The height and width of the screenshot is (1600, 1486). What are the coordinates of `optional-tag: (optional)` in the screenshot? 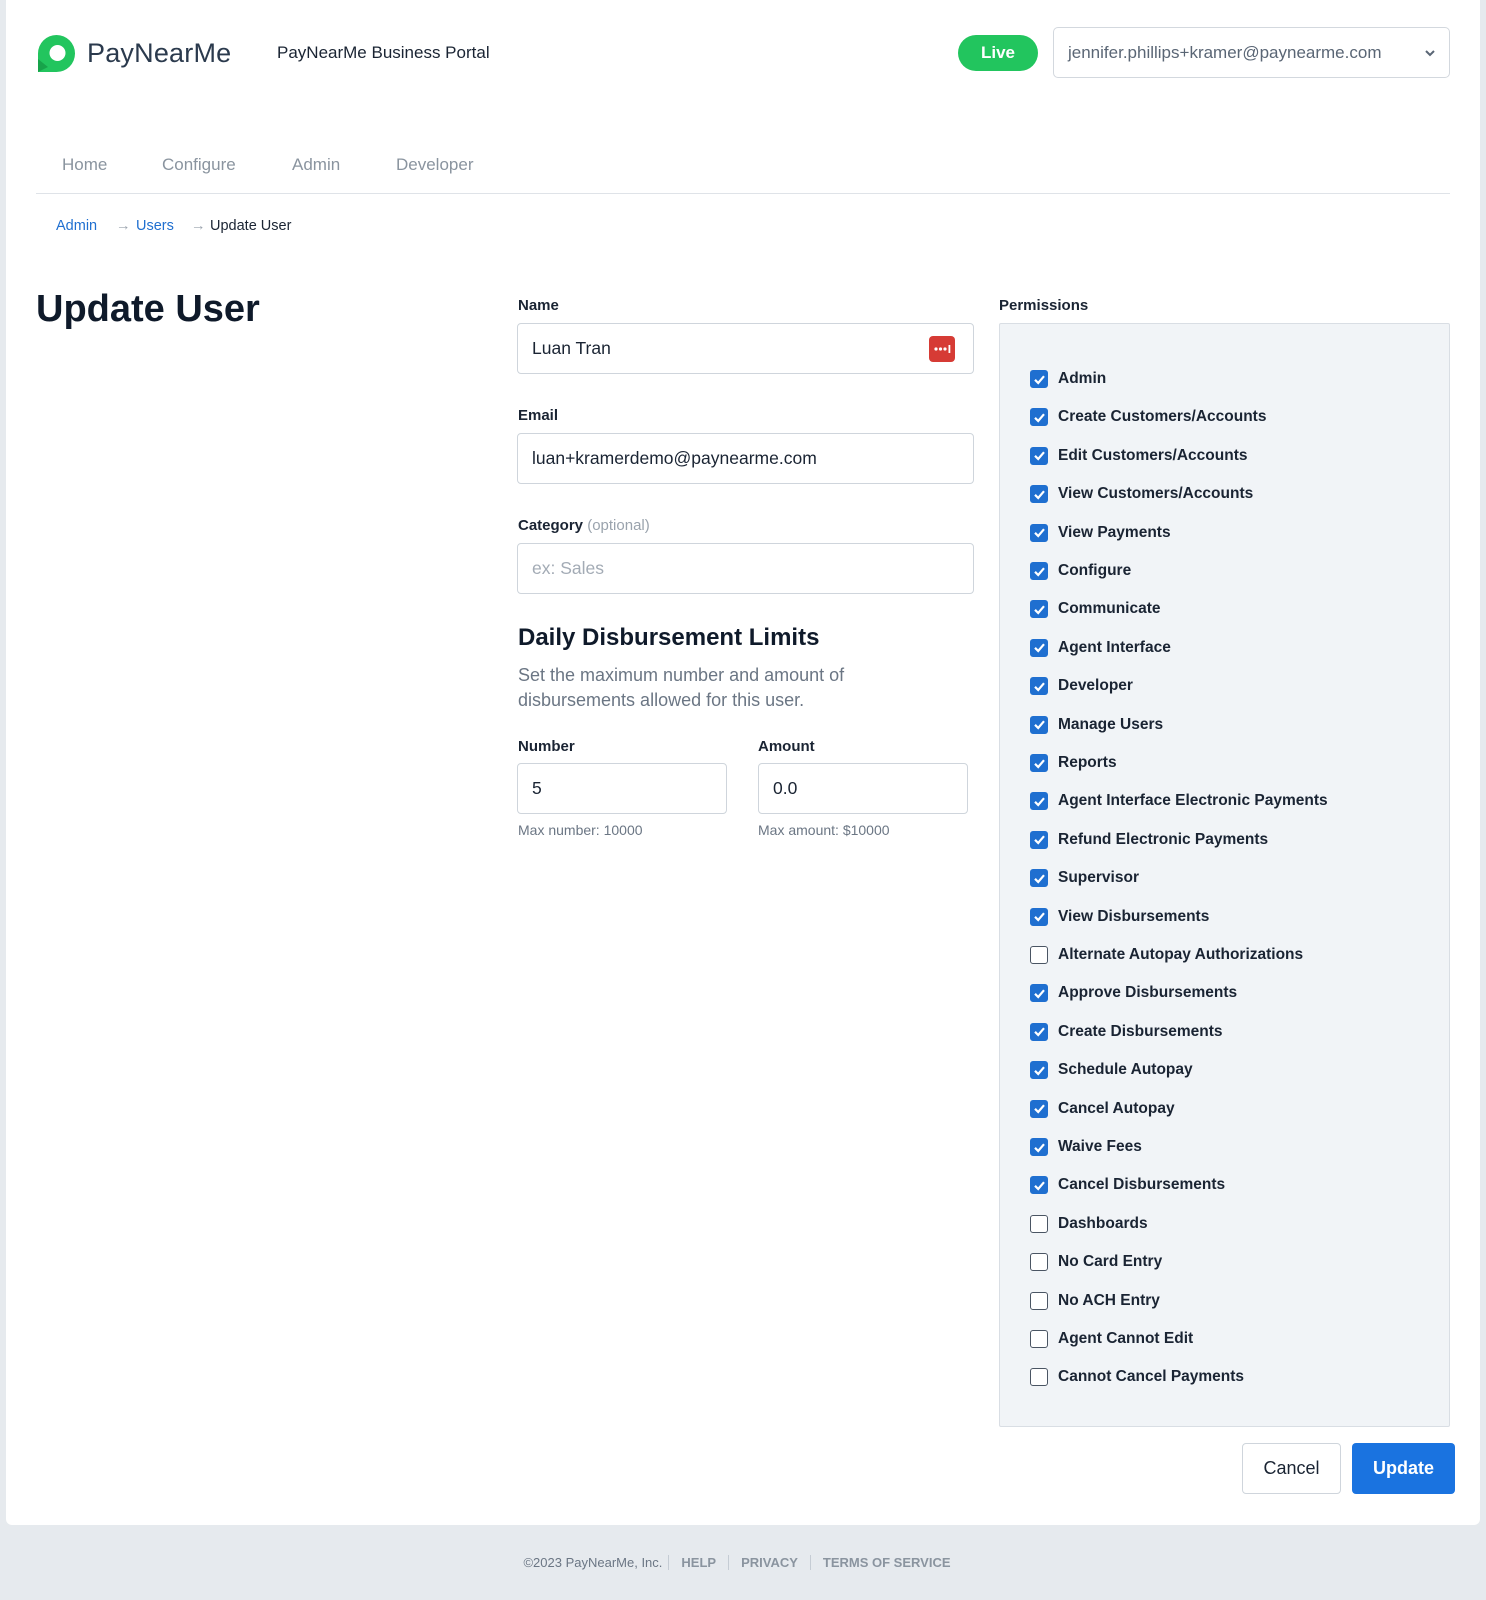 It's located at (618, 525).